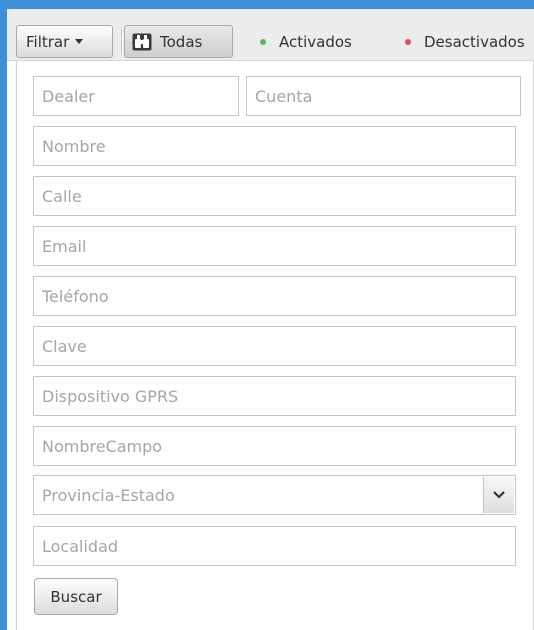 The image size is (534, 630). I want to click on inactive-filter-label: Desactivados, so click(474, 41).